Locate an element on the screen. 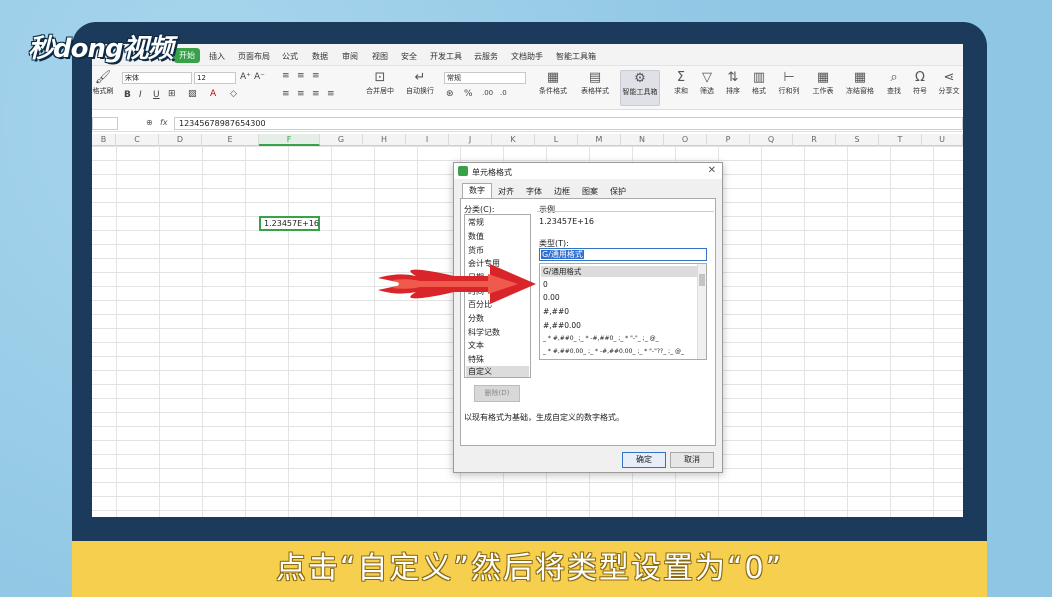  column-header-m: M is located at coordinates (599, 140).